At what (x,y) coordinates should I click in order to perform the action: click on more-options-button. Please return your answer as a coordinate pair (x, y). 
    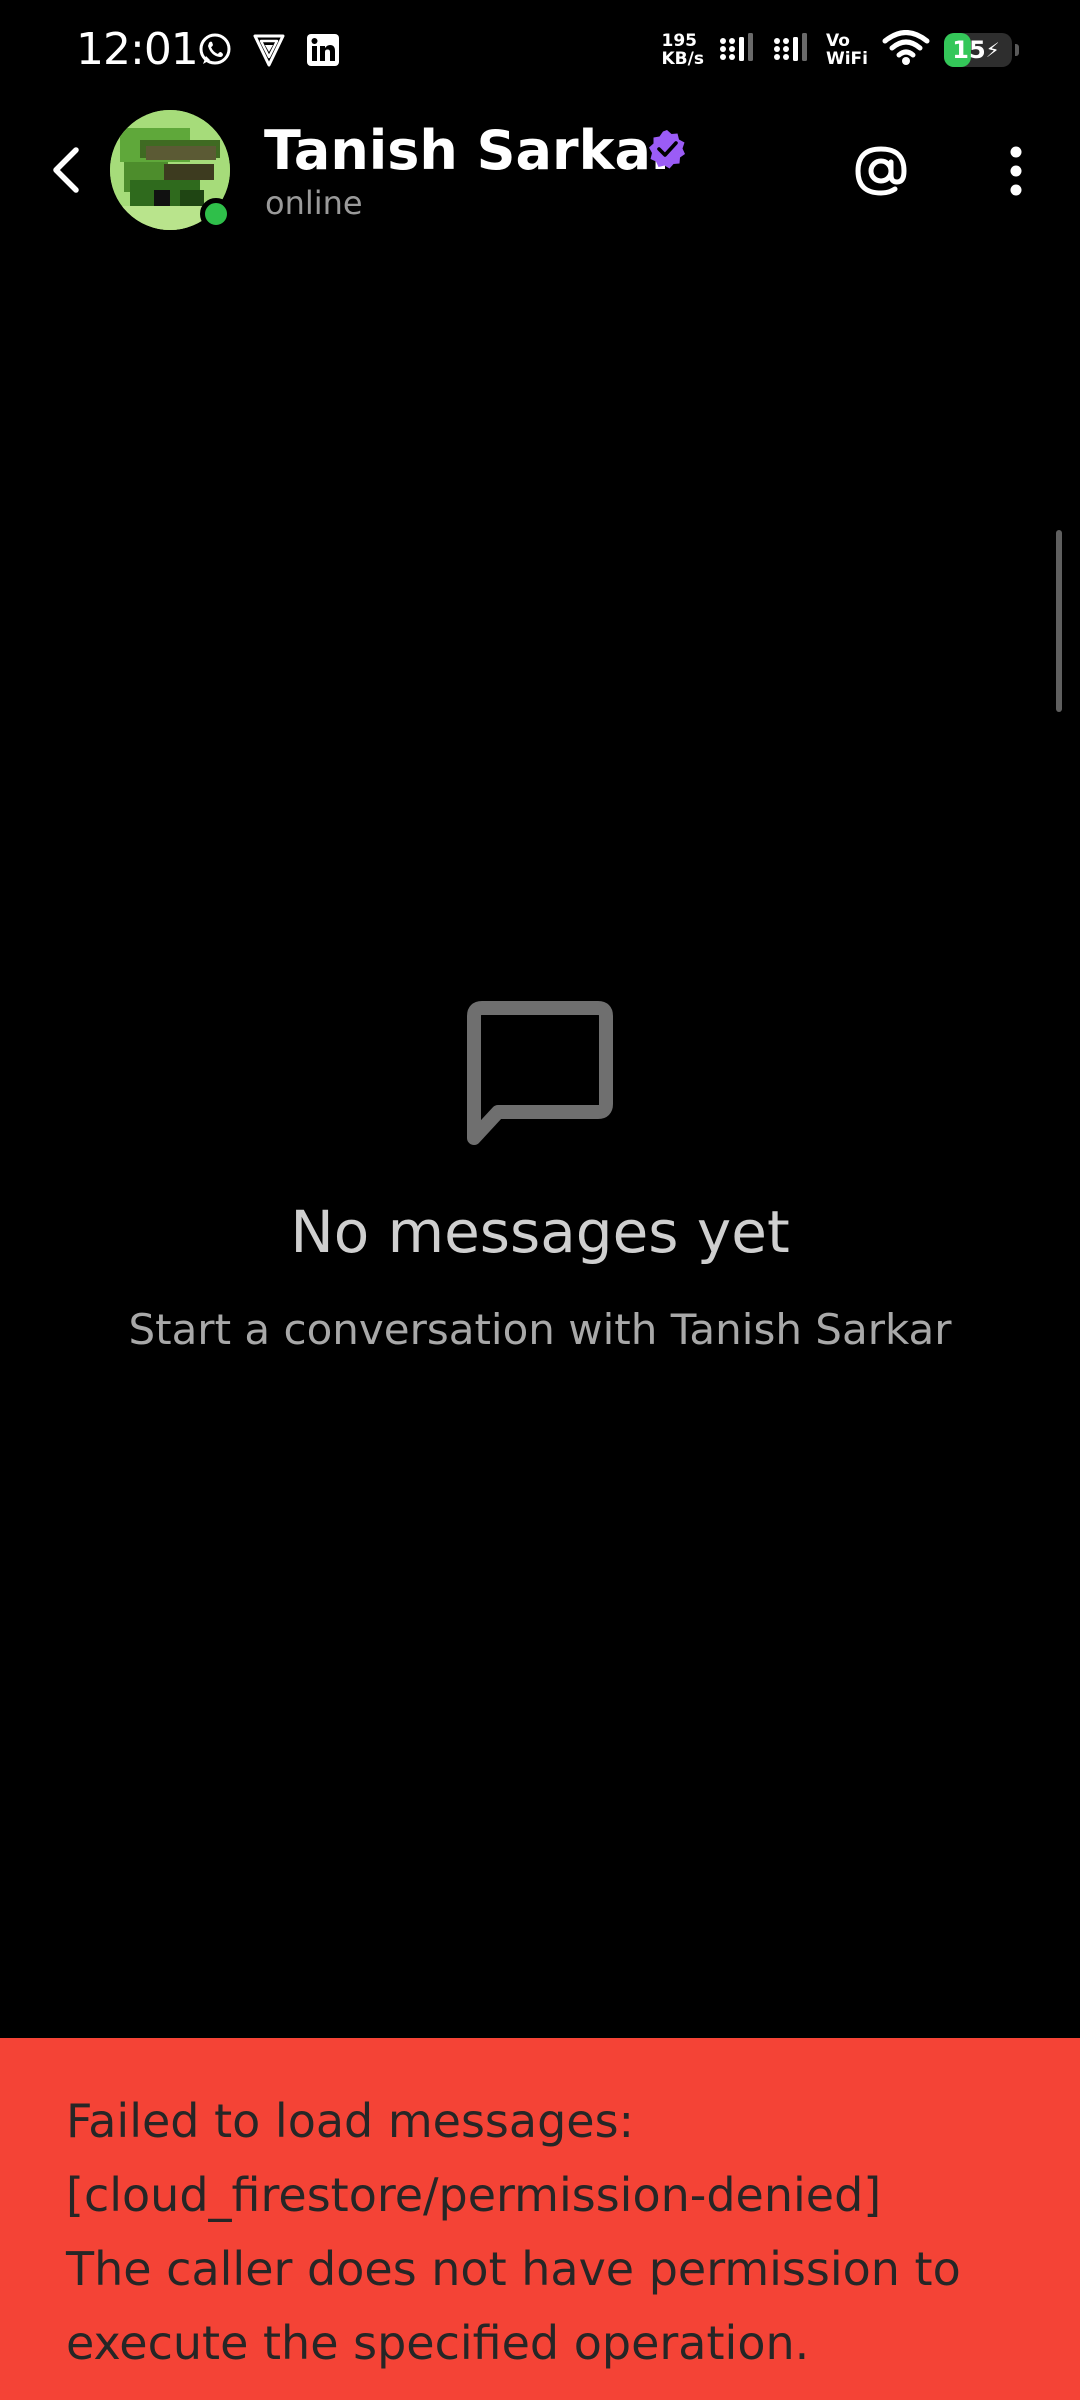
    Looking at the image, I should click on (1016, 171).